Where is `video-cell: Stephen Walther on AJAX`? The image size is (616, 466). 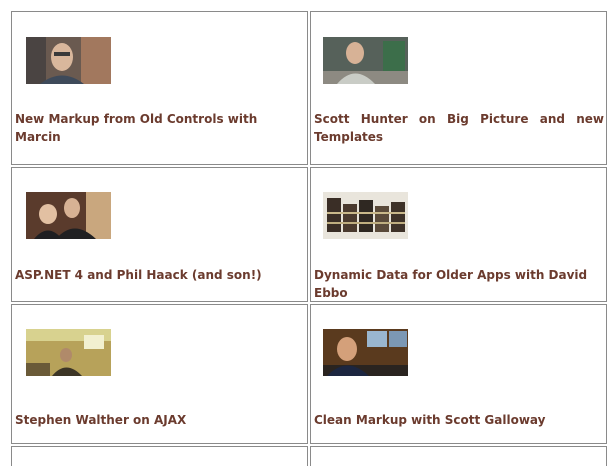 video-cell: Stephen Walther on AJAX is located at coordinates (159, 374).